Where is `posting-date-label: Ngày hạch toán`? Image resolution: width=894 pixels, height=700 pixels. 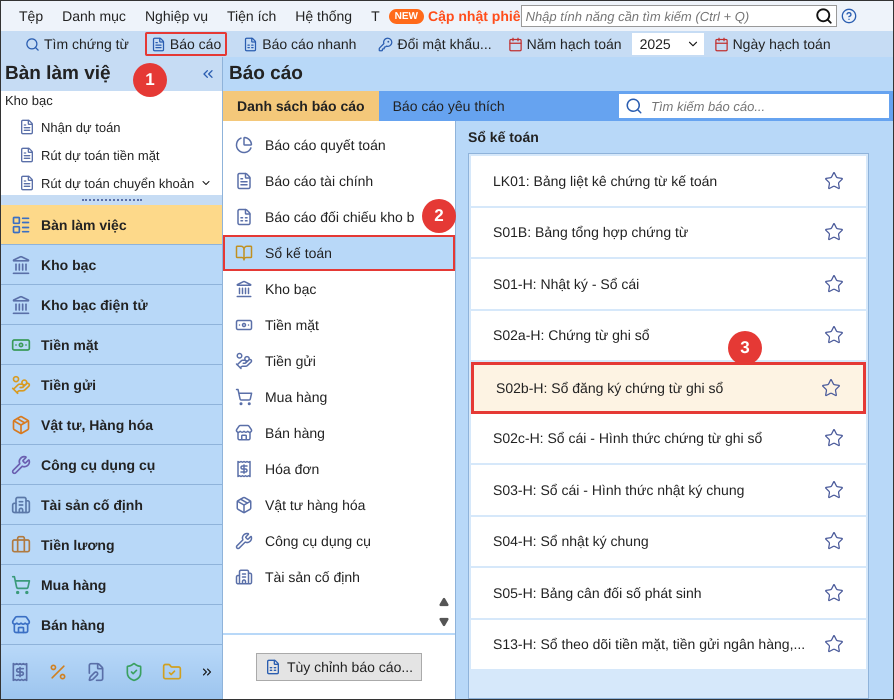
posting-date-label: Ngày hạch toán is located at coordinates (772, 44).